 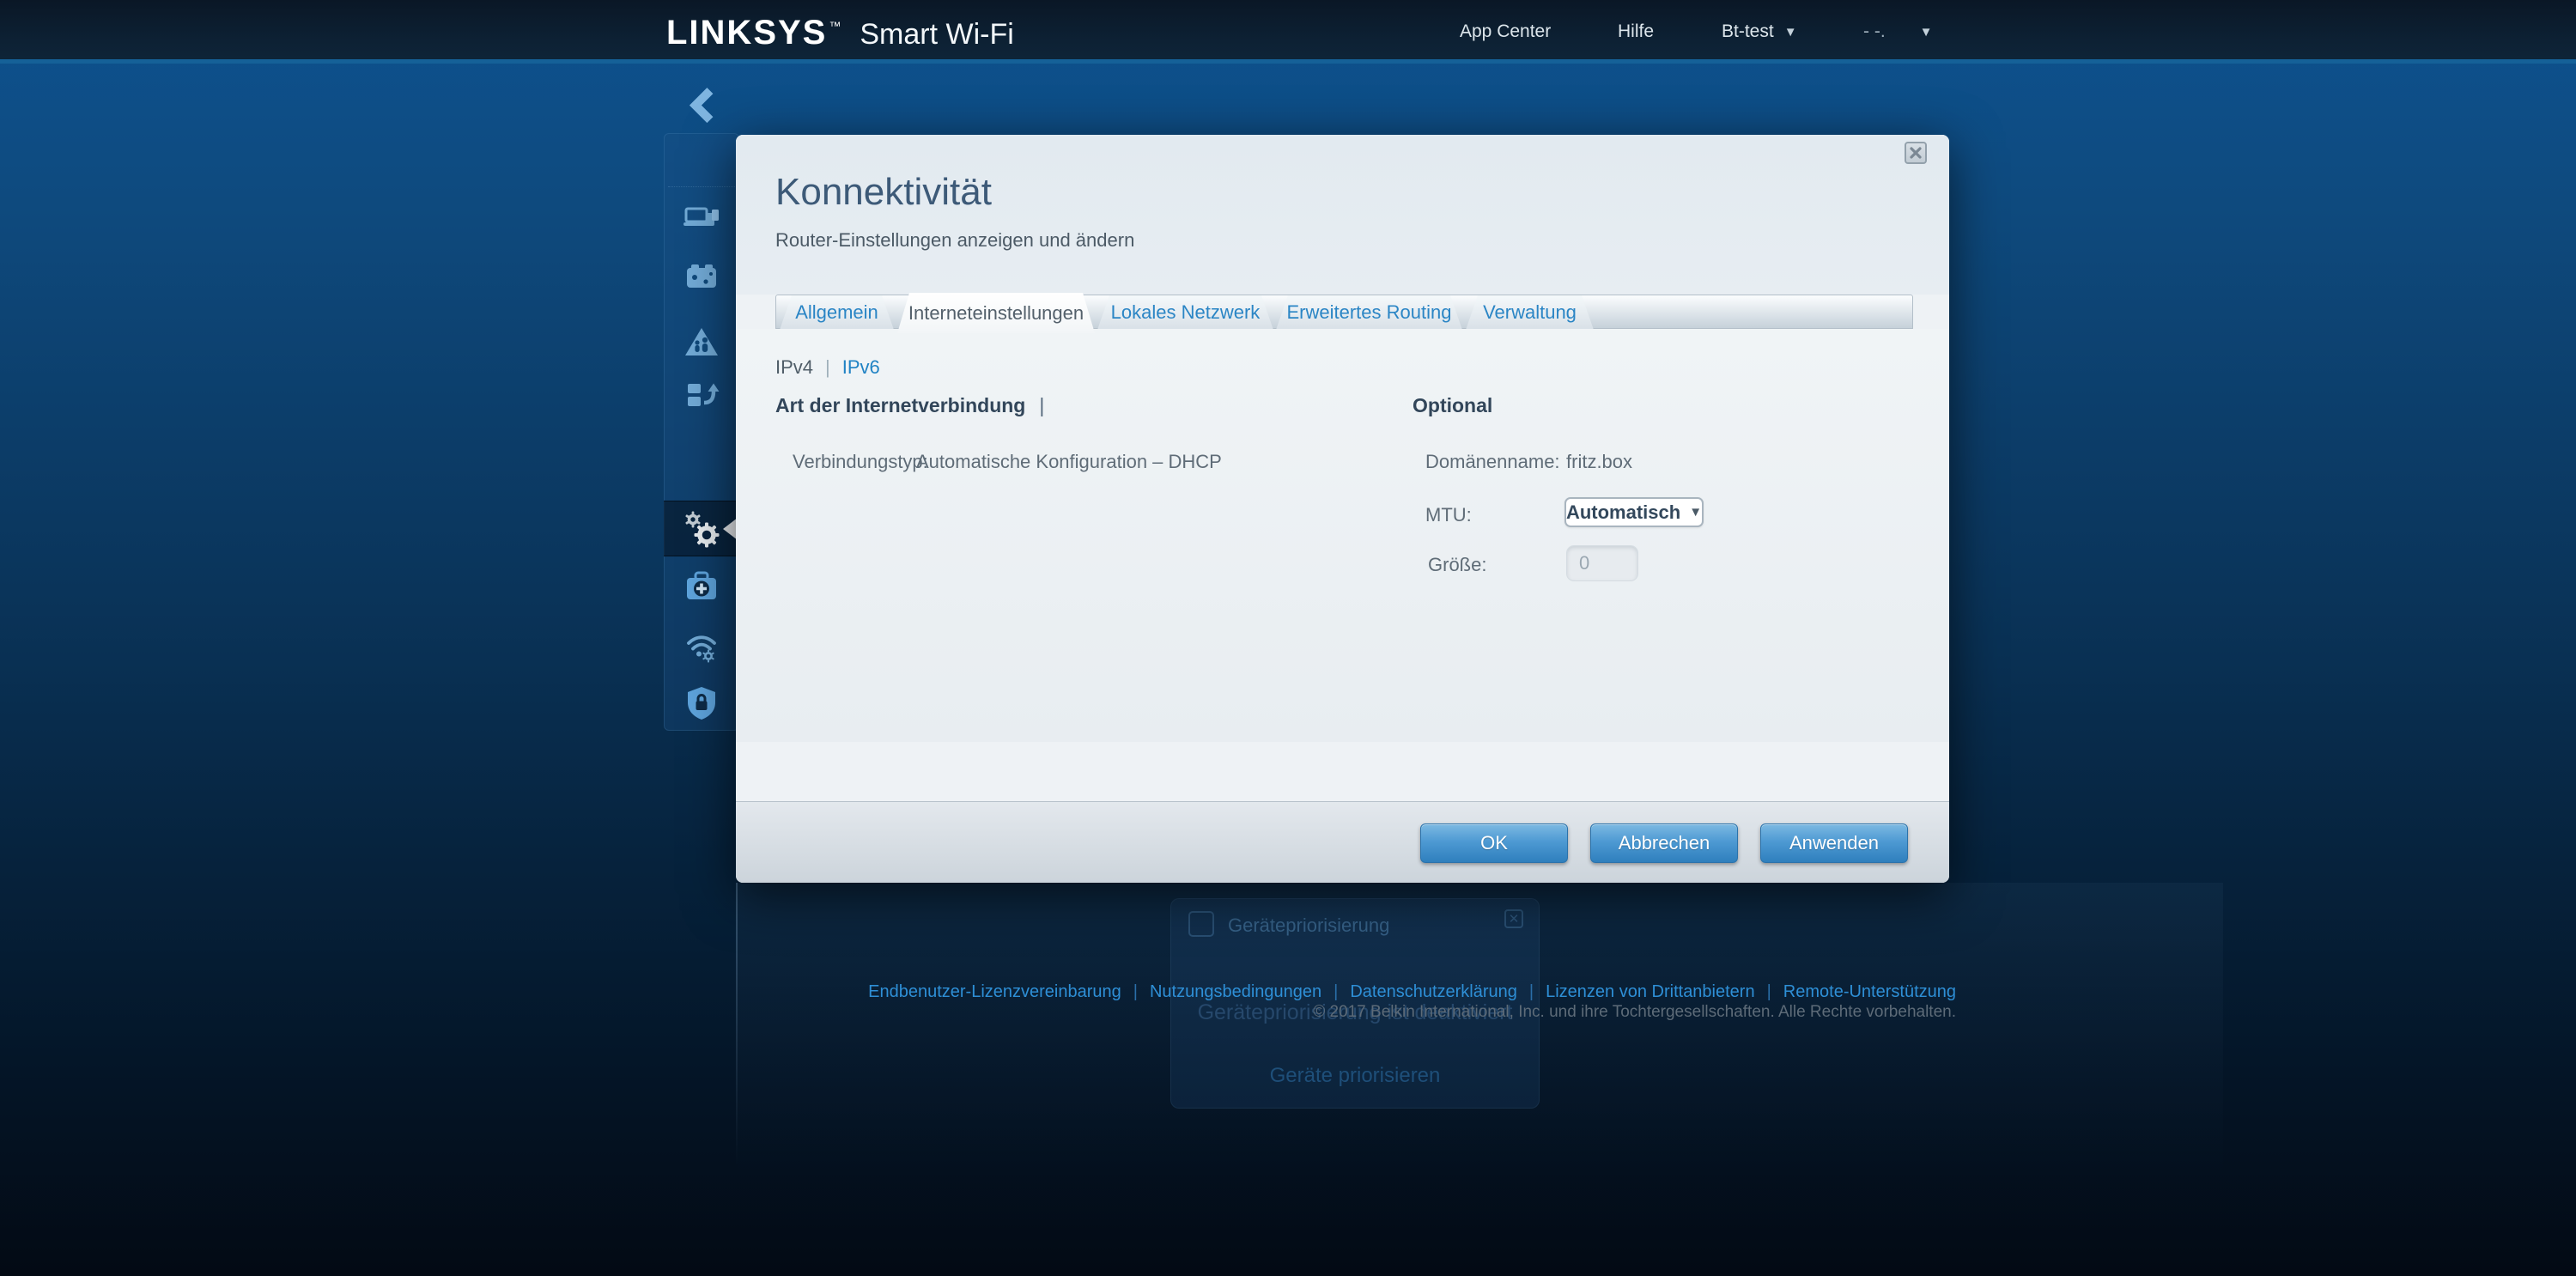 I want to click on logo-brand-text: LINKSYS, so click(x=747, y=33).